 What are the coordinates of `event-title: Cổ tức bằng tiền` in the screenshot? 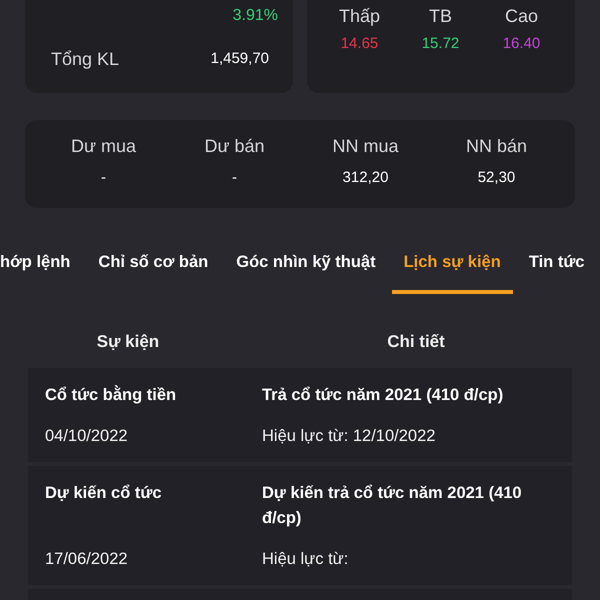 It's located at (111, 395).